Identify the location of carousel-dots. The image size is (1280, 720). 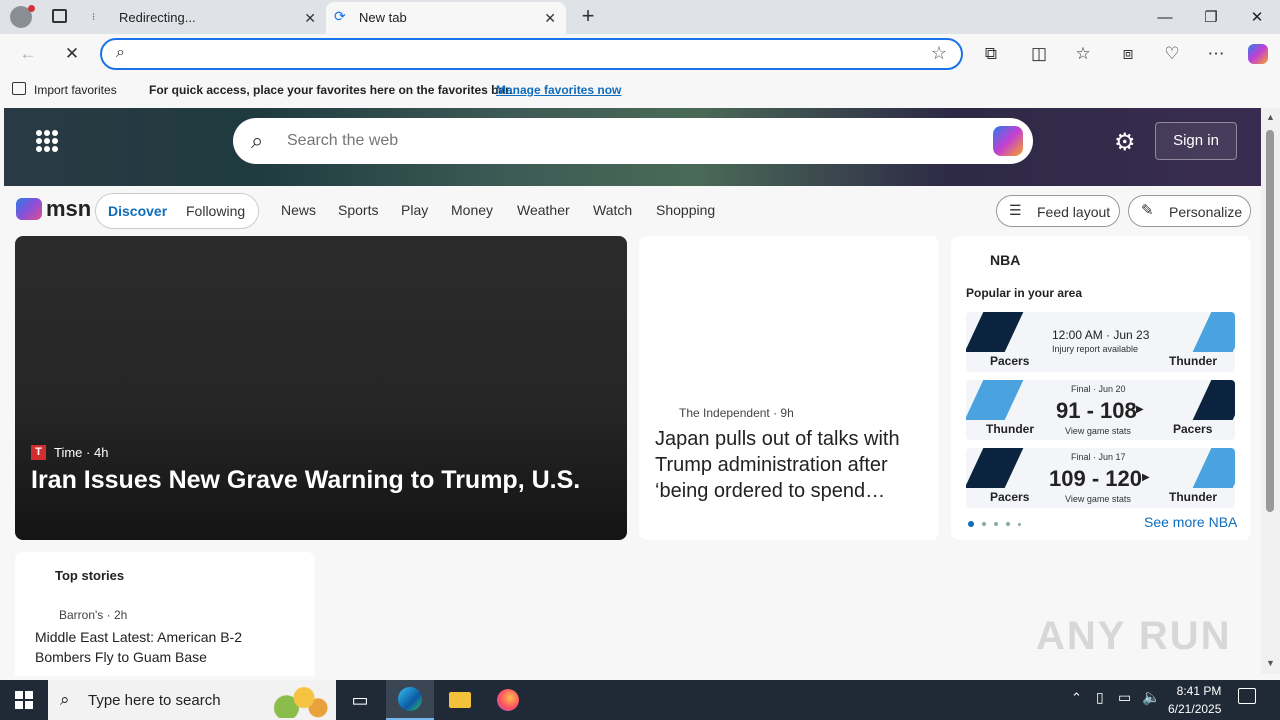
(998, 524).